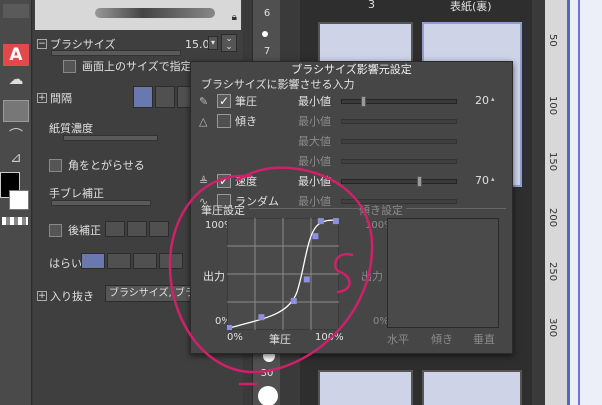 The height and width of the screenshot is (405, 602). What do you see at coordinates (371, 5) in the screenshot?
I see `page-label: 3` at bounding box center [371, 5].